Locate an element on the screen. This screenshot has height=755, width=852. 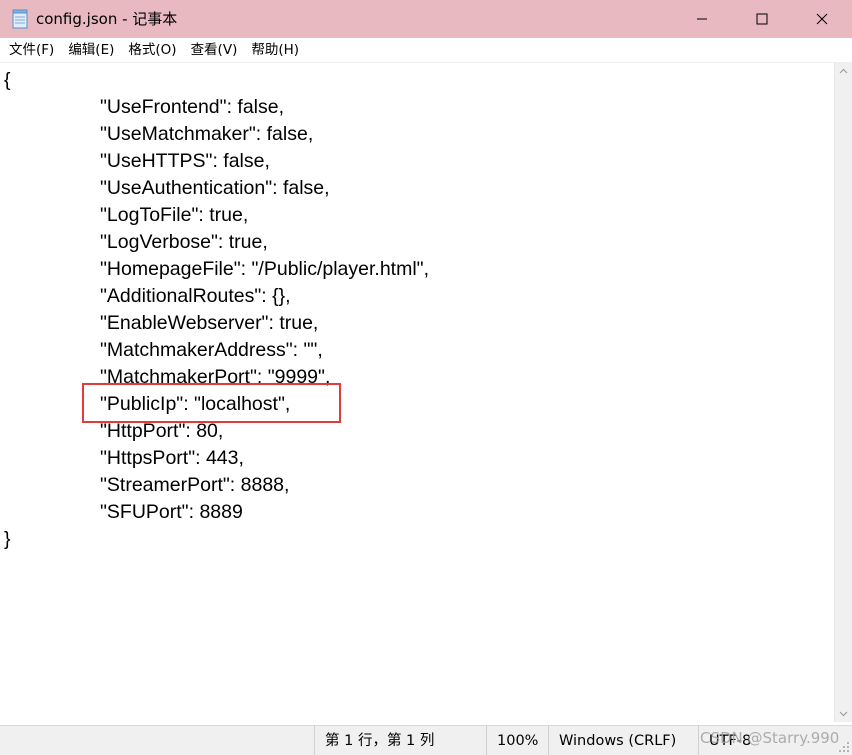
line-text: "UseAuthentication": false, is located at coordinates (215, 188).